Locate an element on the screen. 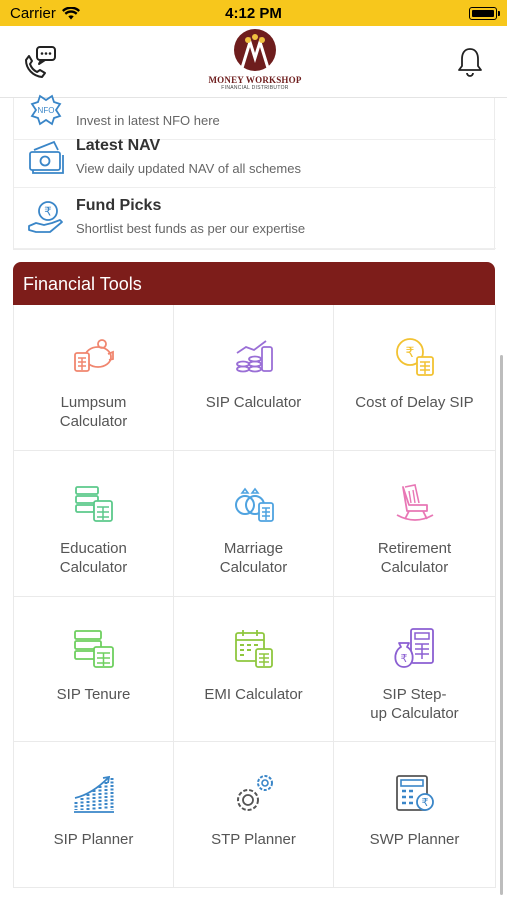 The image size is (507, 900). tool-sip-tenure: SIP Tenure is located at coordinates (94, 669).